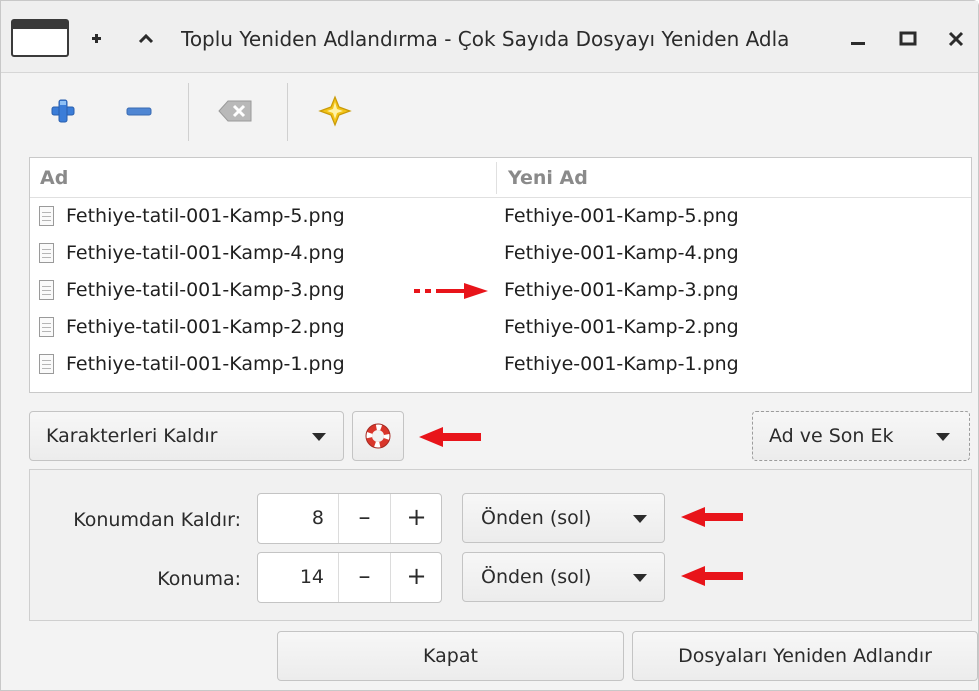 The height and width of the screenshot is (691, 979). I want to click on to-position-decrement-button: –, so click(364, 577).